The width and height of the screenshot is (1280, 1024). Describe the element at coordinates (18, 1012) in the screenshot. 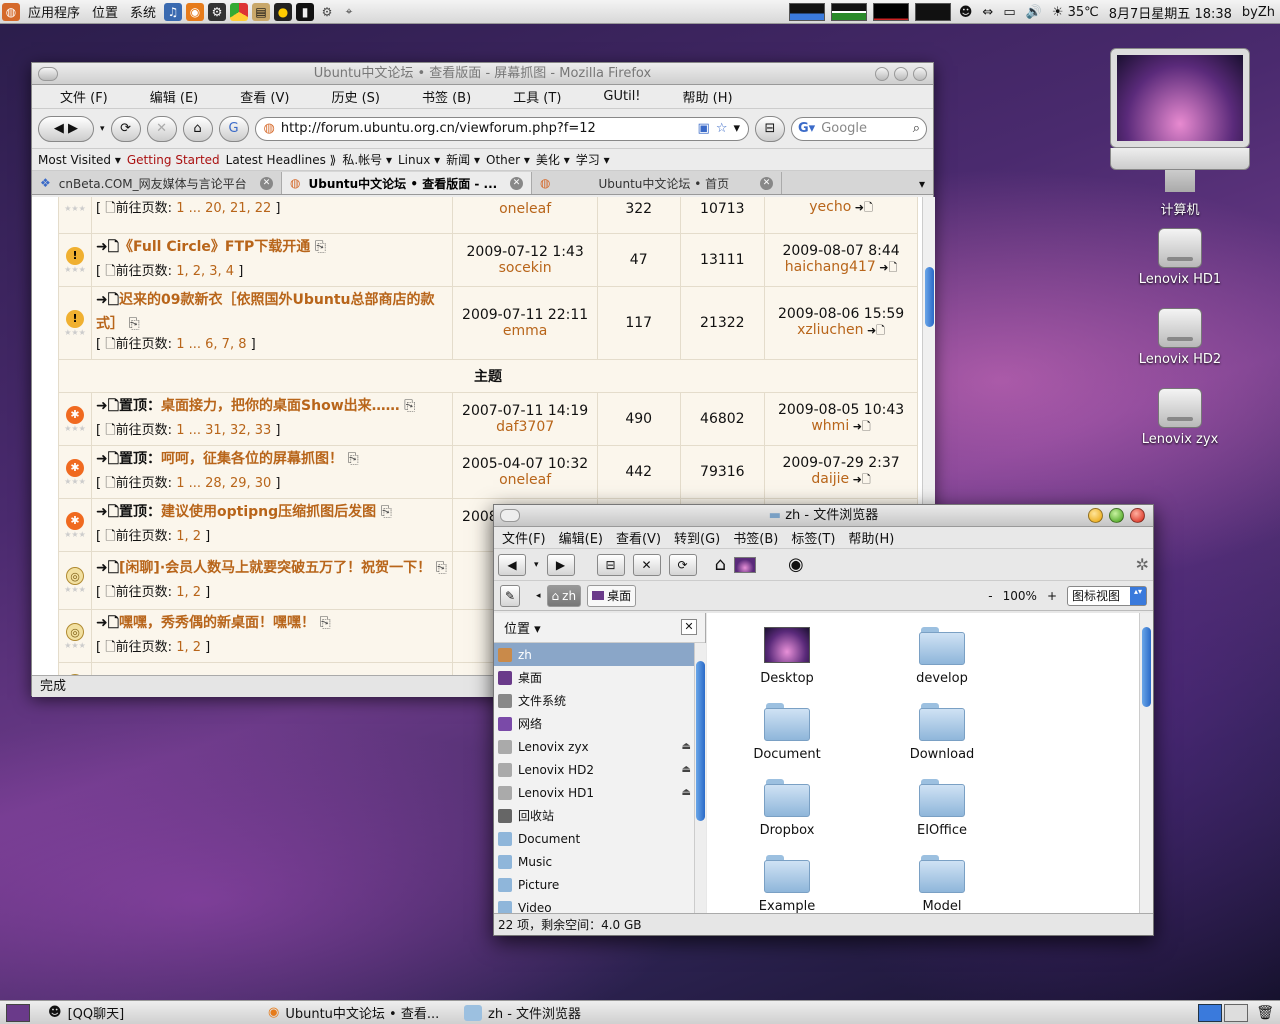

I see `show-desktop-icon` at that location.